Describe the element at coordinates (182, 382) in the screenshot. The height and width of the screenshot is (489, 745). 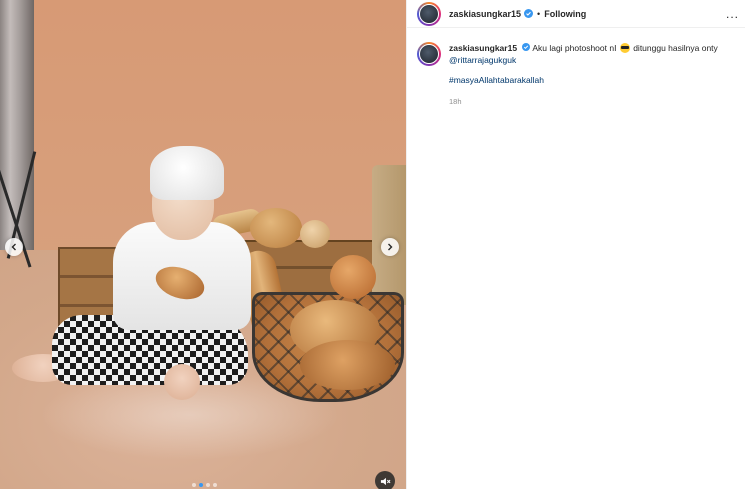
I see `baby-foot` at that location.